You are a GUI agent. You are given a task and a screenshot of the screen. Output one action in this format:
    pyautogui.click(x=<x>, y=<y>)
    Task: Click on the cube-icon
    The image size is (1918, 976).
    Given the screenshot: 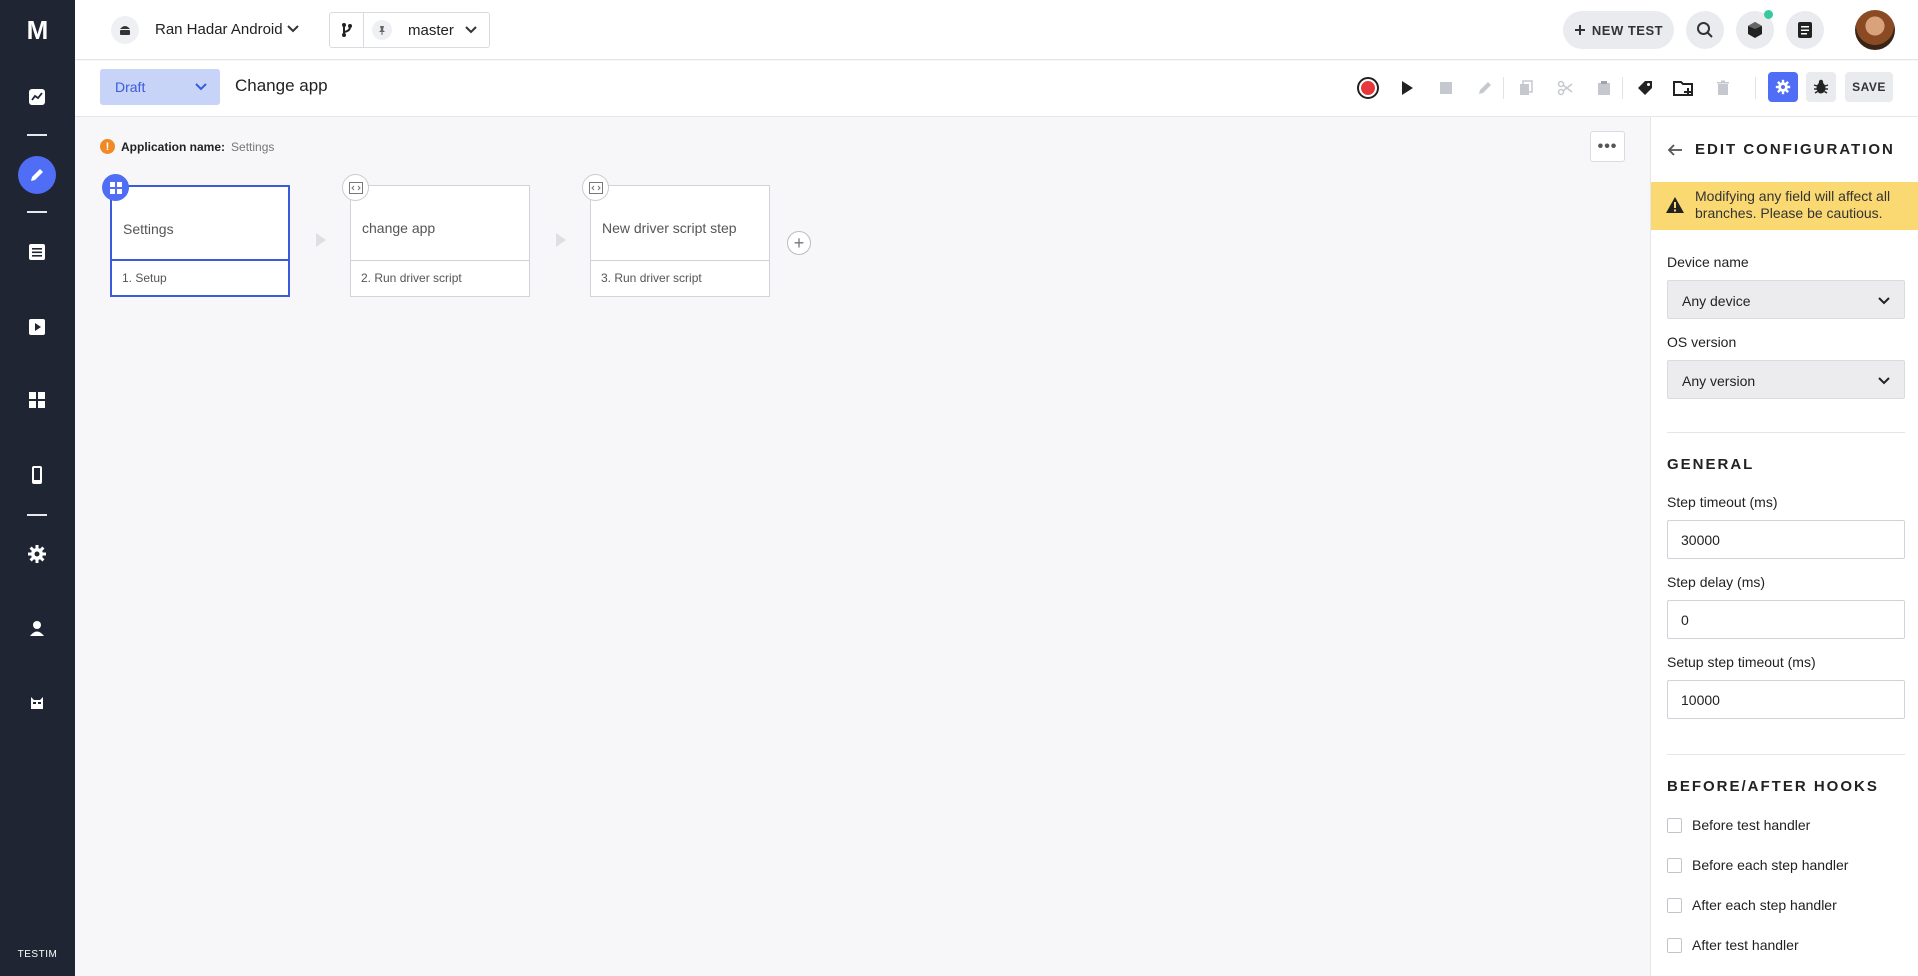 What is the action you would take?
    pyautogui.click(x=1755, y=30)
    